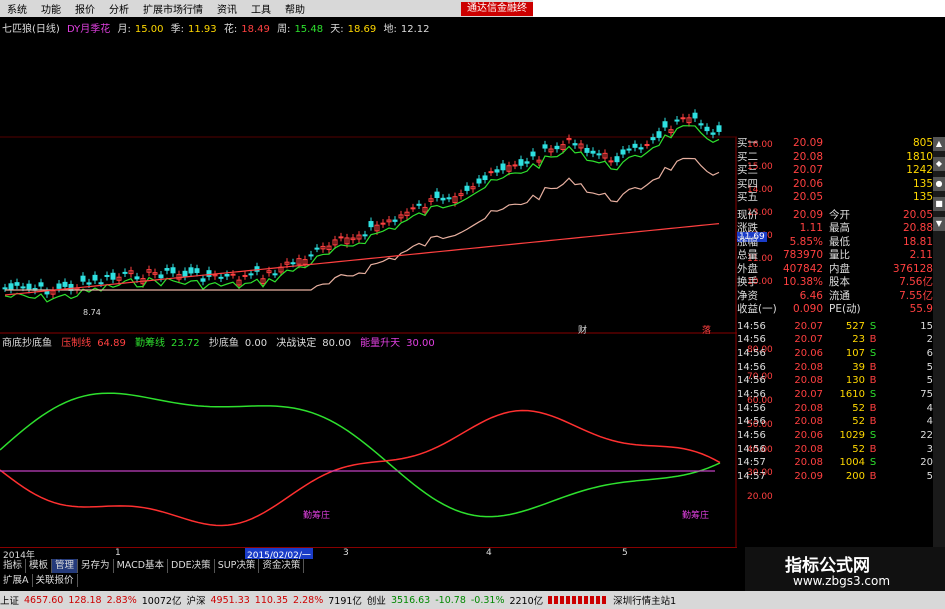 The height and width of the screenshot is (609, 945). I want to click on ind-d-value: 80.00, so click(336, 343).